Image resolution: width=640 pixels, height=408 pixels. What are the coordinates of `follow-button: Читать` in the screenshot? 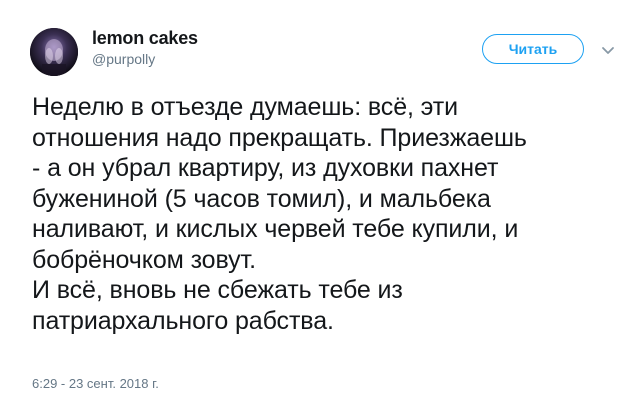 It's located at (533, 49).